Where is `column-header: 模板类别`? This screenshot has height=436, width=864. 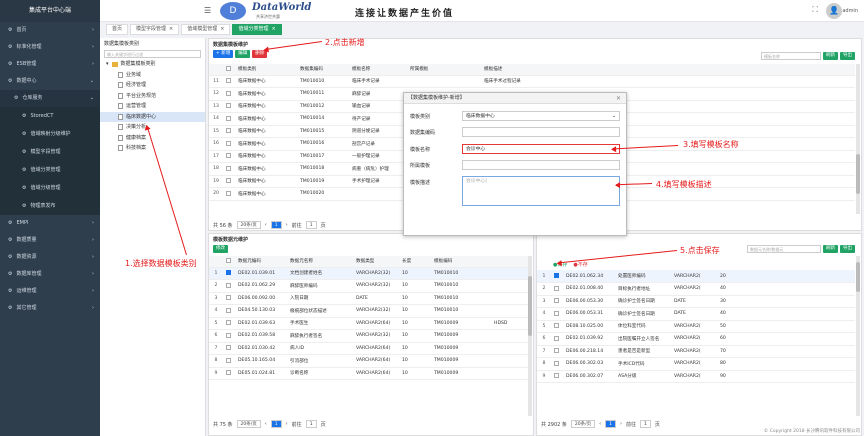 column-header: 模板类别 is located at coordinates (266, 70).